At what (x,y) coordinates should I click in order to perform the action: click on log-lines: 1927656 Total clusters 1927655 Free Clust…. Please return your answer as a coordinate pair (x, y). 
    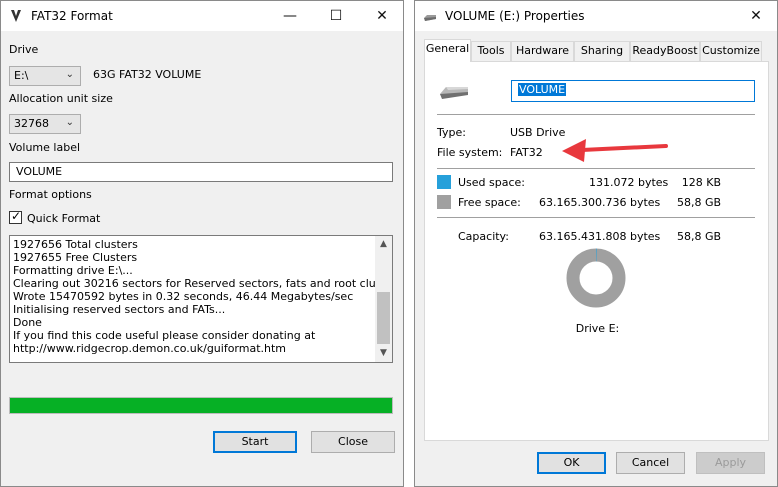
    Looking at the image, I should click on (203, 296).